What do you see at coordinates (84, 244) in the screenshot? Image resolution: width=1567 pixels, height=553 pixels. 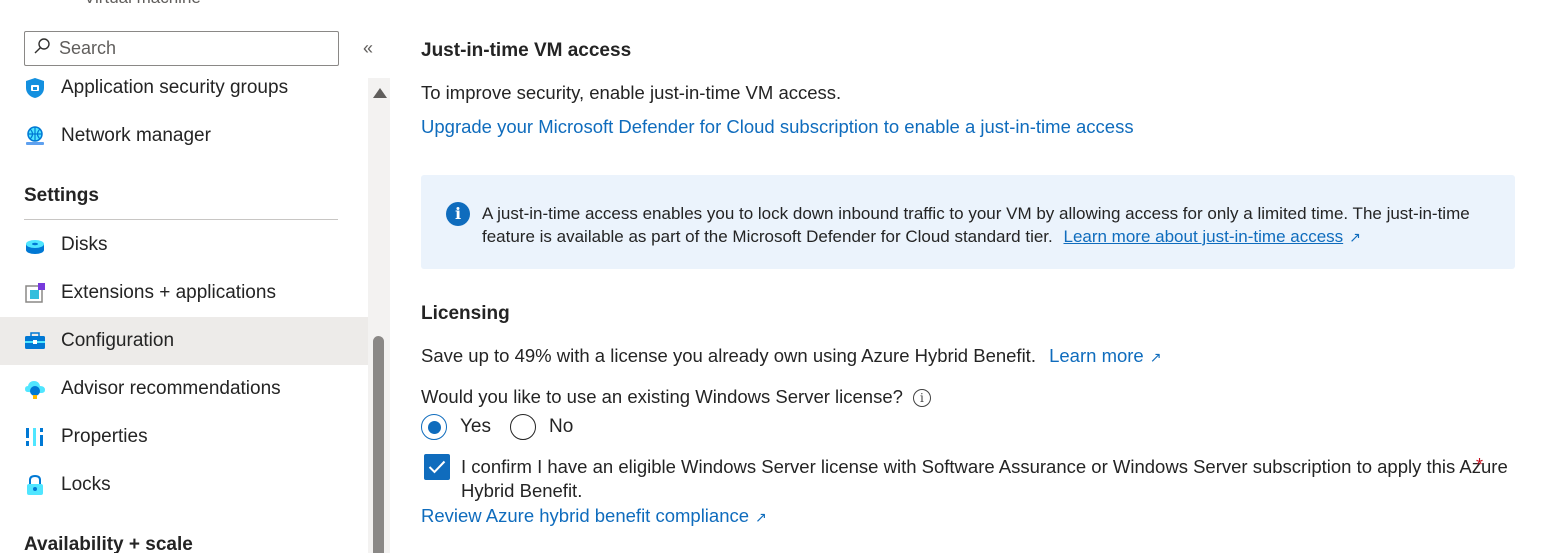 I see `sidebar-item-label: Disks` at bounding box center [84, 244].